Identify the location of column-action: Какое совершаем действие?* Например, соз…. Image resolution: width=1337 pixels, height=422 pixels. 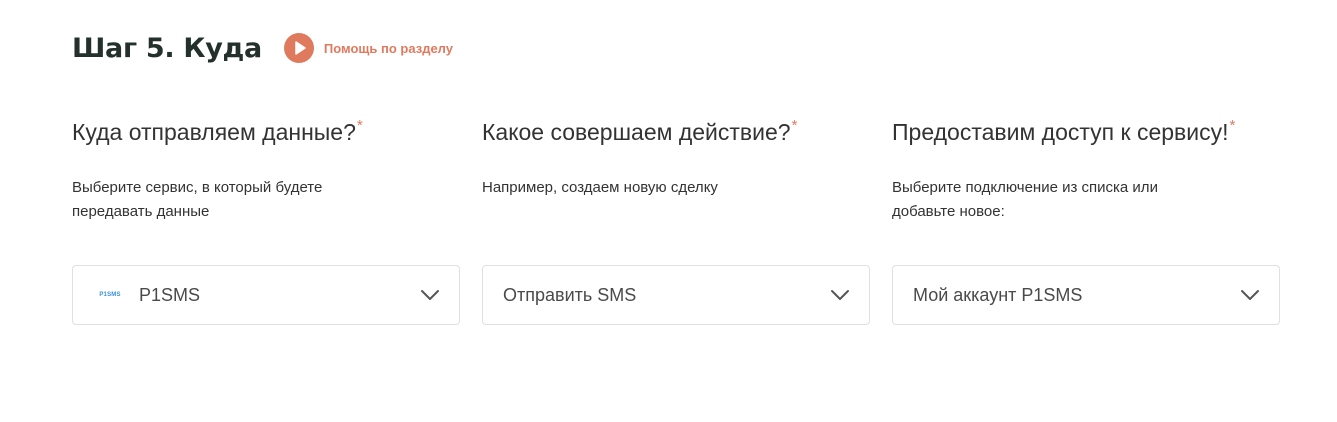
(676, 219).